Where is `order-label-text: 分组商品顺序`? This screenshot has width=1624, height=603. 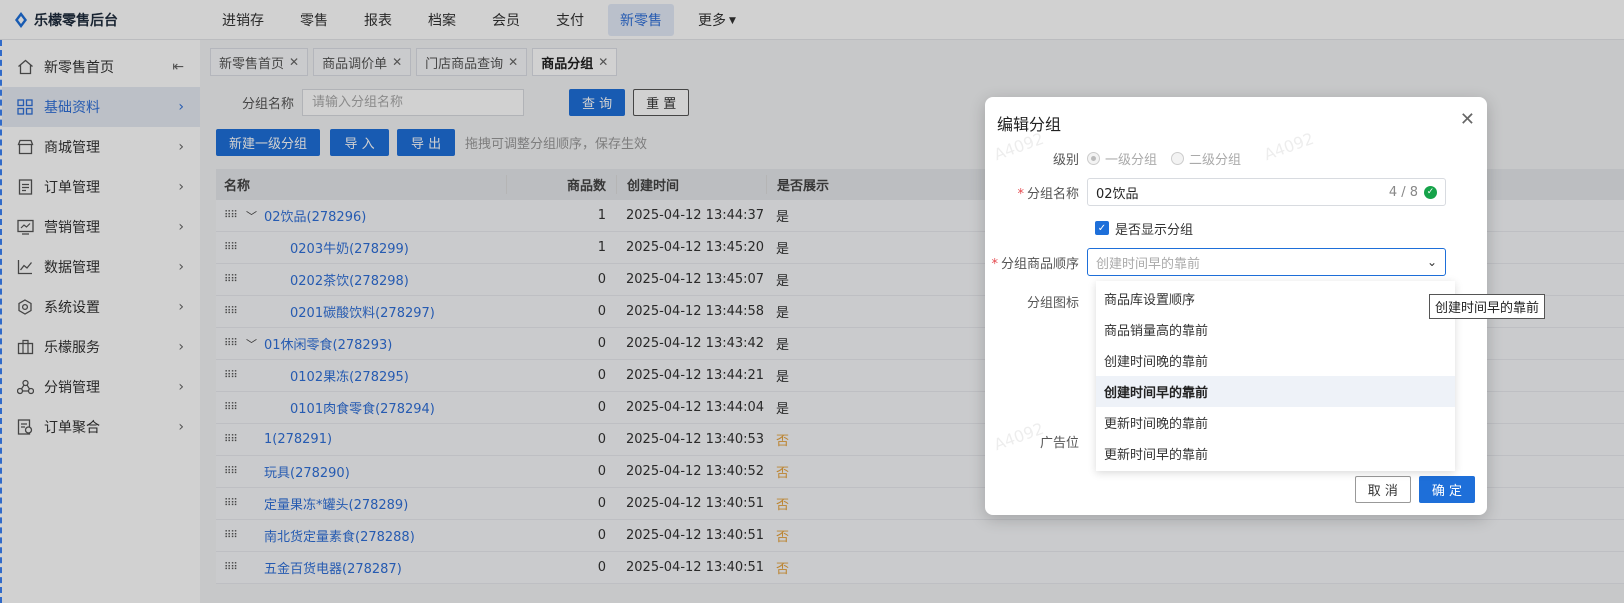
order-label-text: 分组商品顺序 is located at coordinates (1039, 264).